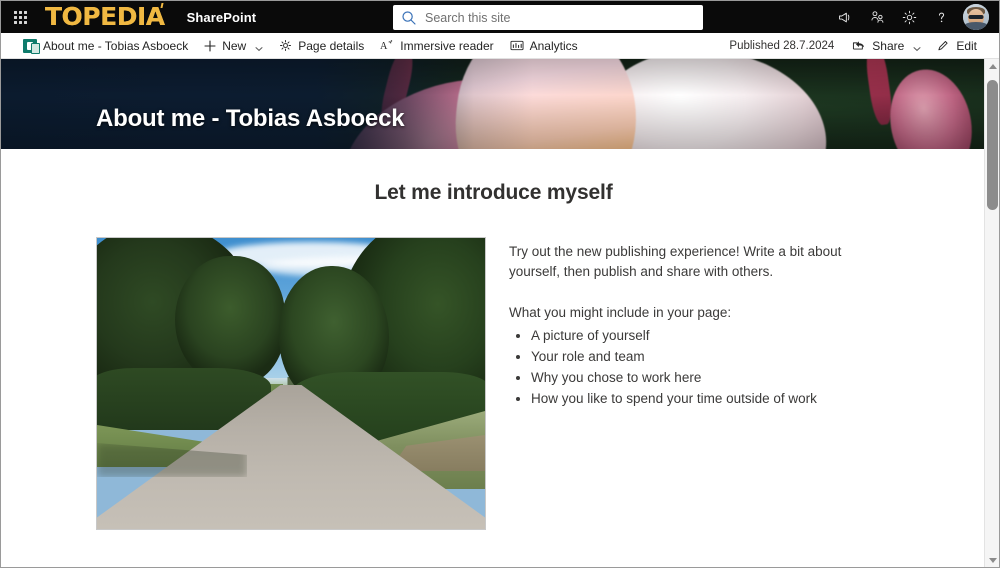 The height and width of the screenshot is (568, 1000). What do you see at coordinates (493, 192) in the screenshot?
I see `section-heading: Let me introduce myself` at bounding box center [493, 192].